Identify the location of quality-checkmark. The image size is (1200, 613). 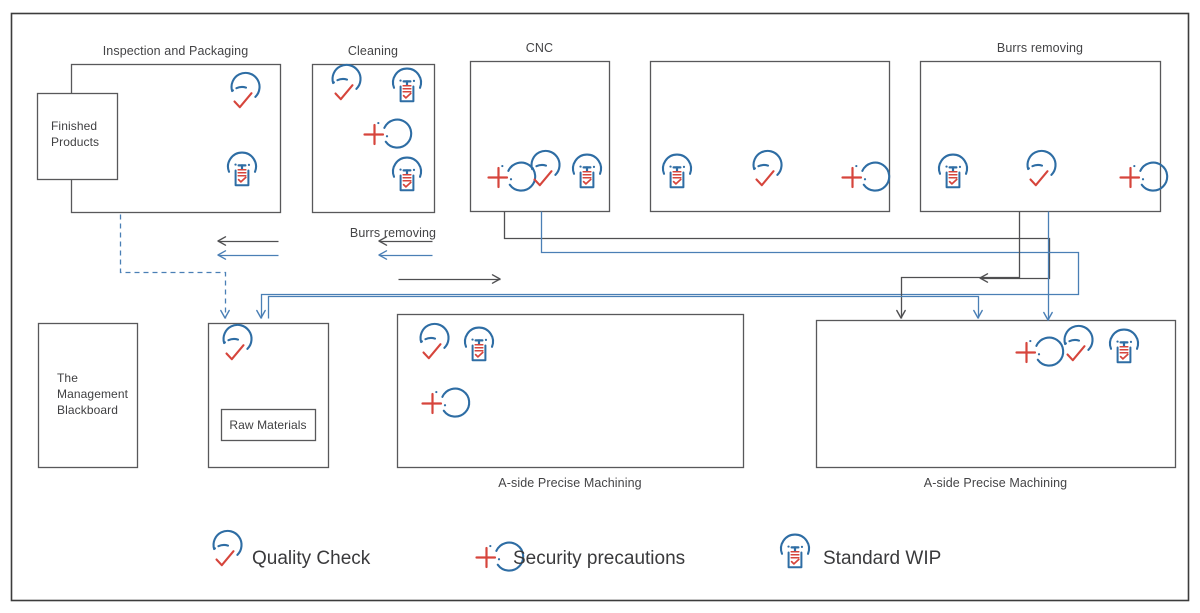
(225, 558).